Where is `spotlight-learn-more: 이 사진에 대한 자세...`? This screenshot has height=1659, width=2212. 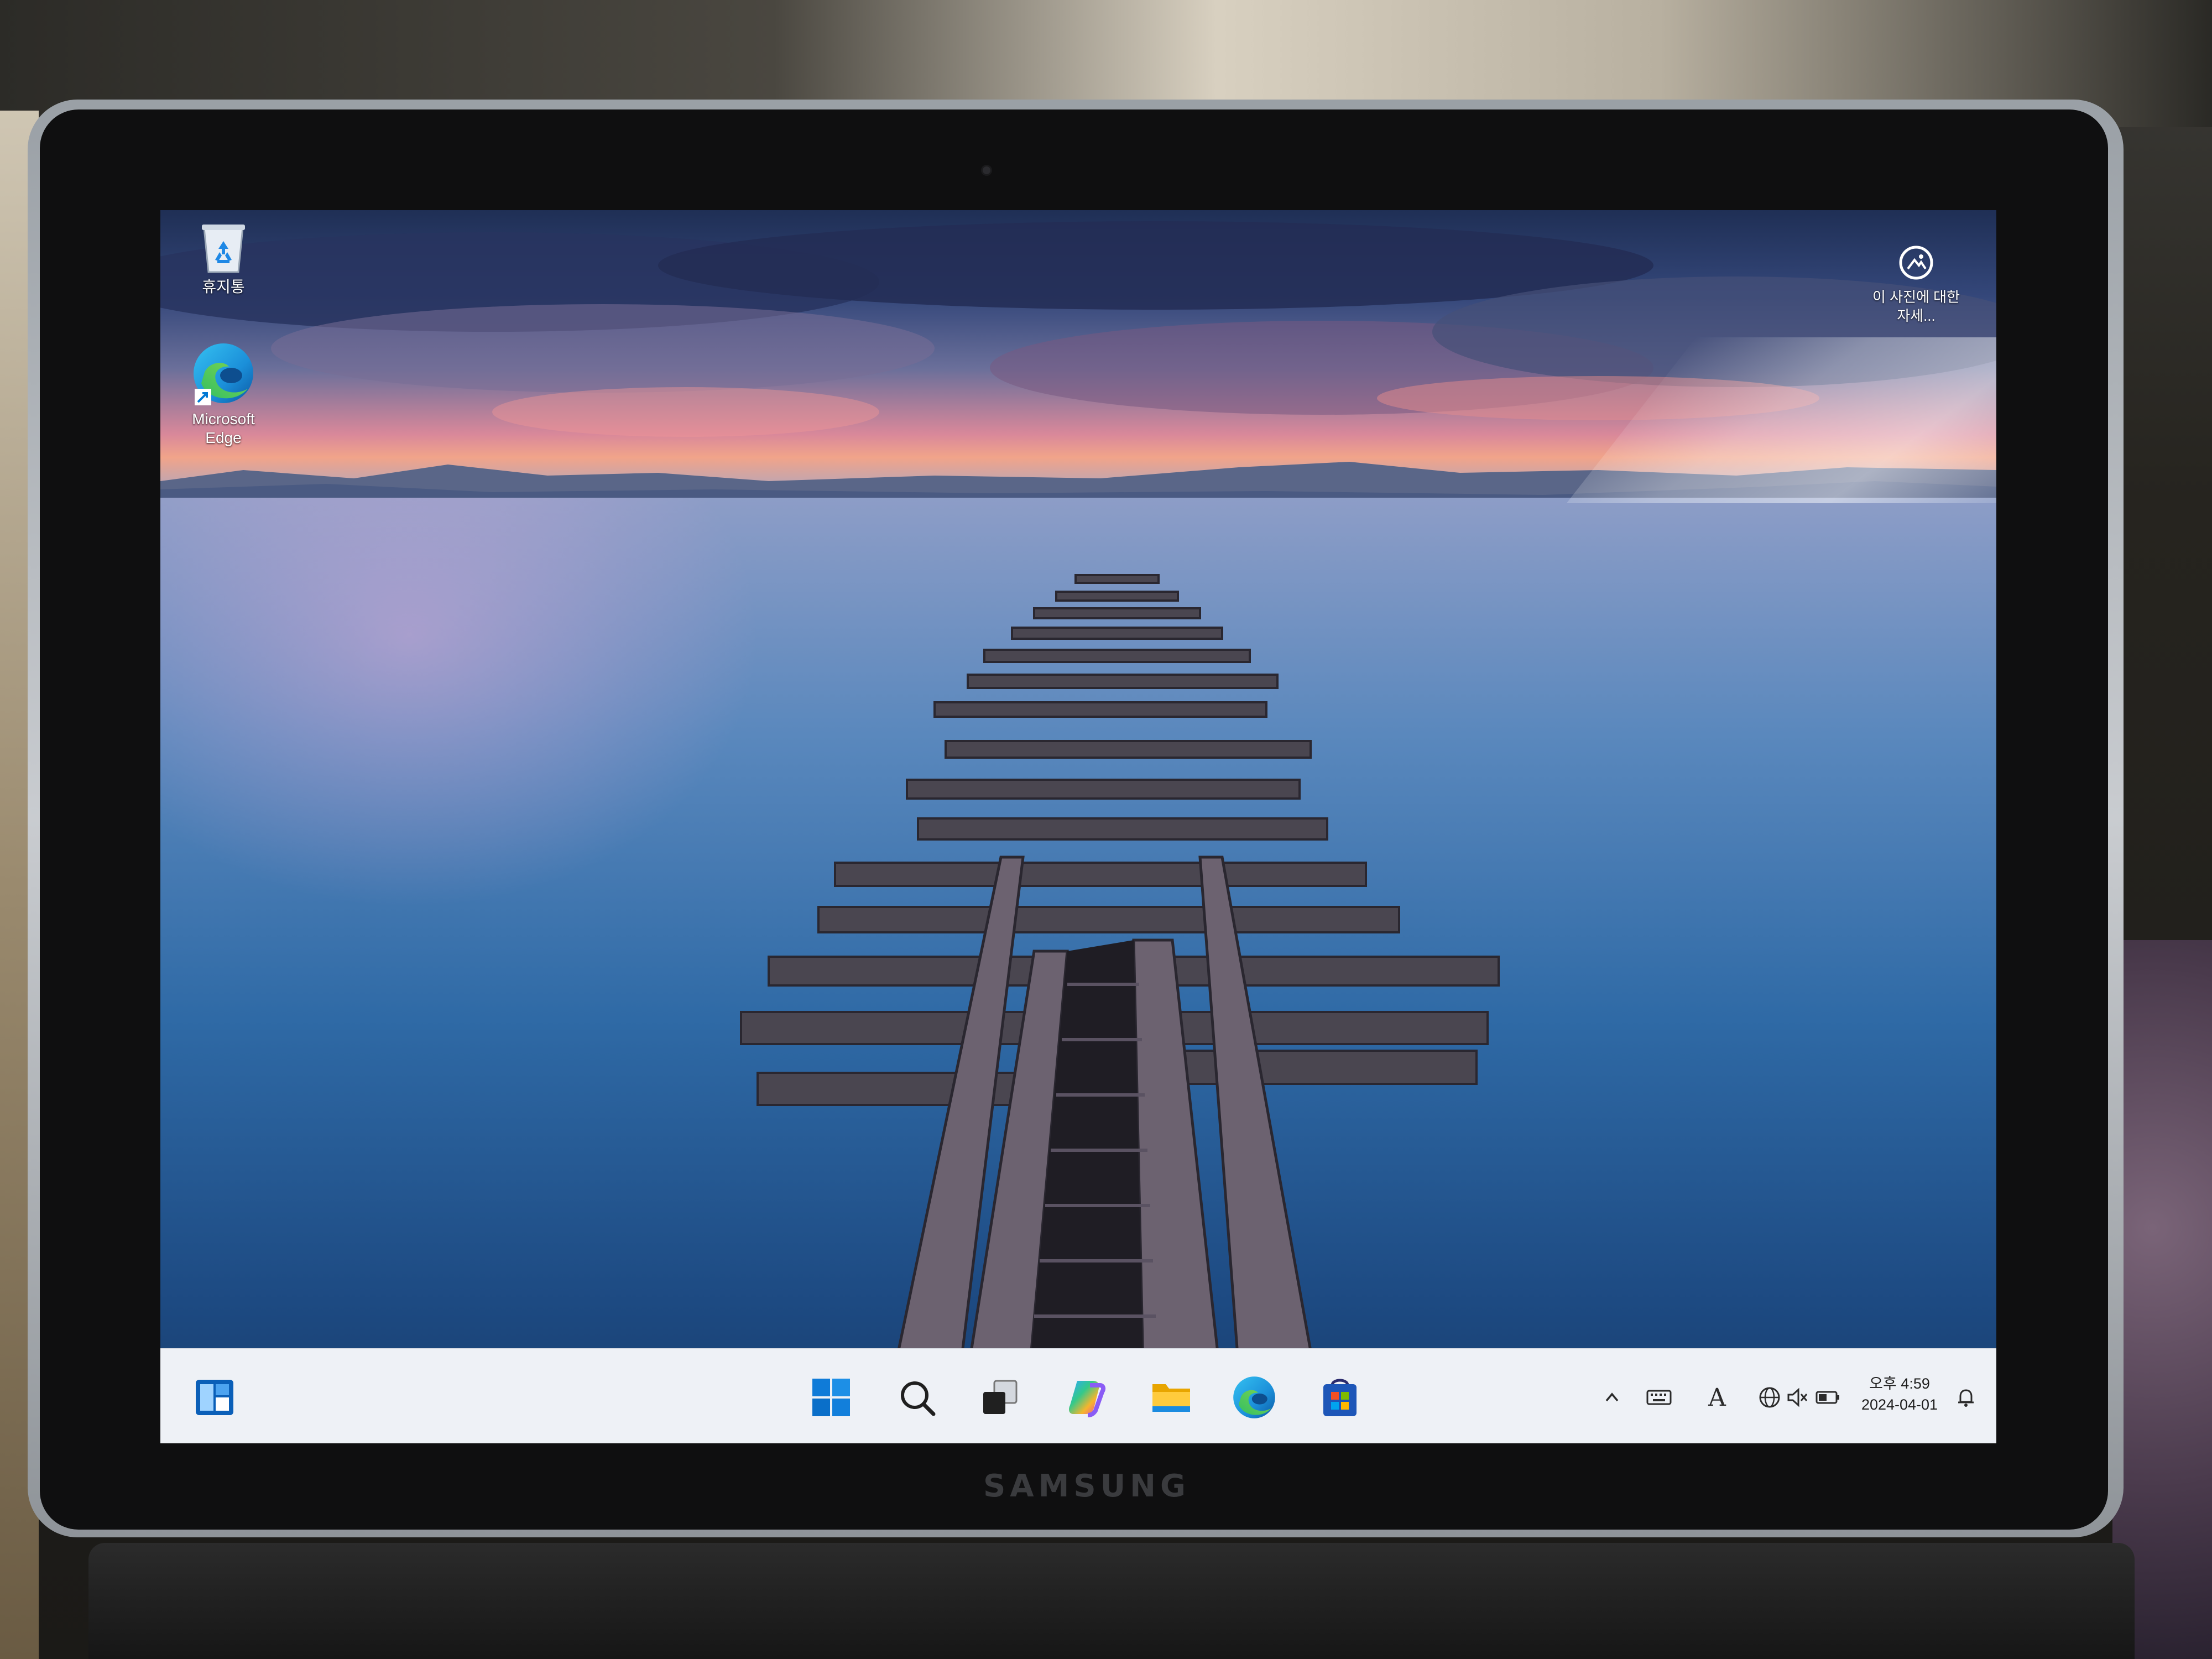
spotlight-learn-more: 이 사진에 대한 자세... is located at coordinates (1916, 284).